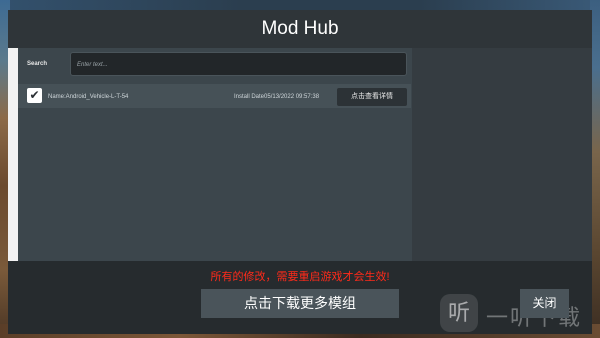 This screenshot has width=600, height=338. What do you see at coordinates (544, 303) in the screenshot?
I see `close-button: 关闭` at bounding box center [544, 303].